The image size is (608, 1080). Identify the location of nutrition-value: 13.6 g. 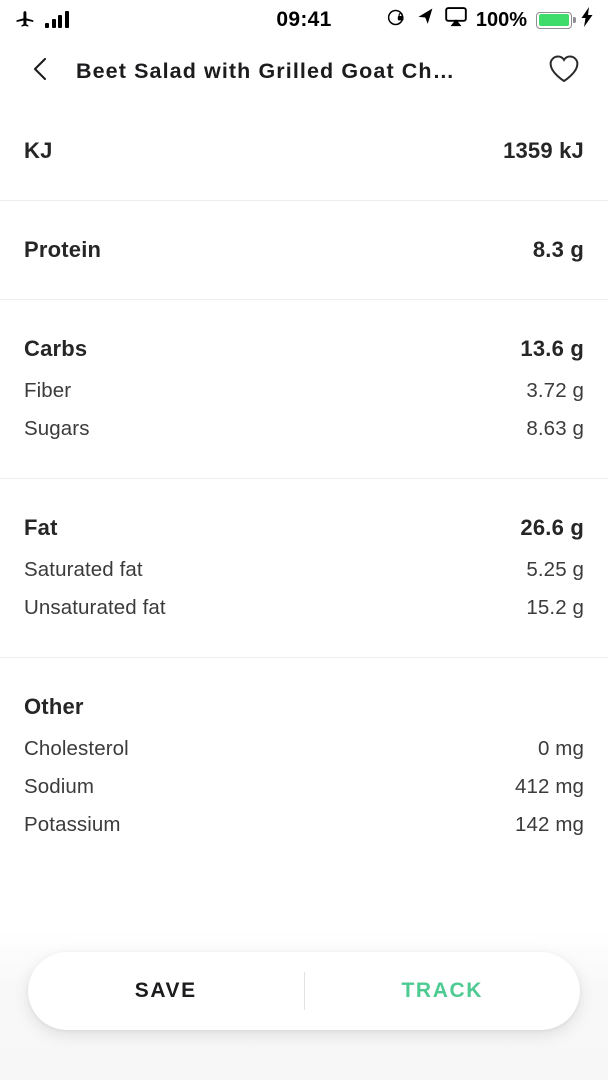
(552, 348).